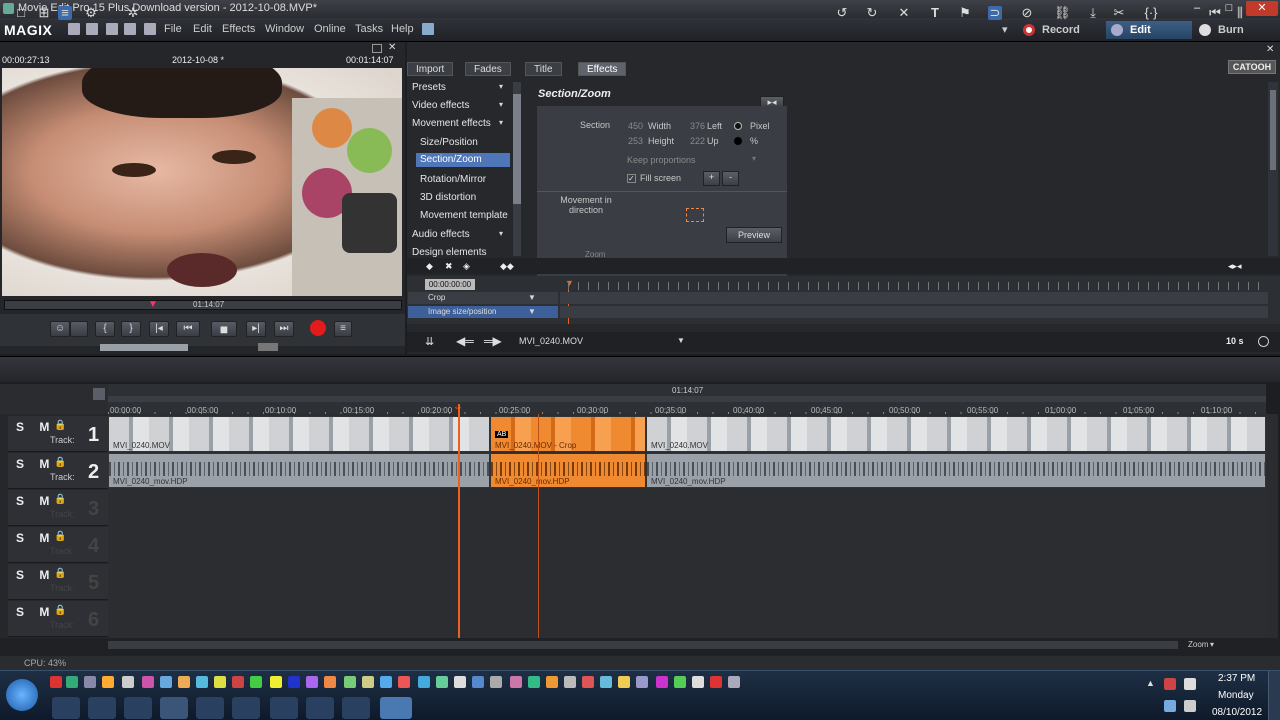 The height and width of the screenshot is (720, 1280). I want to click on ruler-range-bar, so click(687, 399).